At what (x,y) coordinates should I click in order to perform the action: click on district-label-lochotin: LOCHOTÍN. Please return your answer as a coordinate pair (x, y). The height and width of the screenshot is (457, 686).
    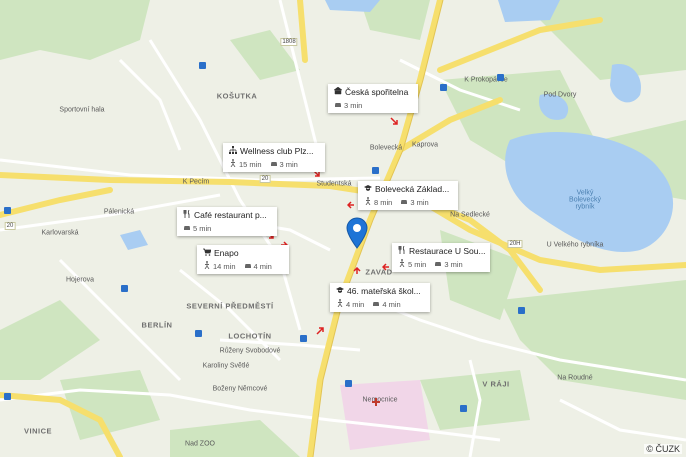
    Looking at the image, I should click on (250, 336).